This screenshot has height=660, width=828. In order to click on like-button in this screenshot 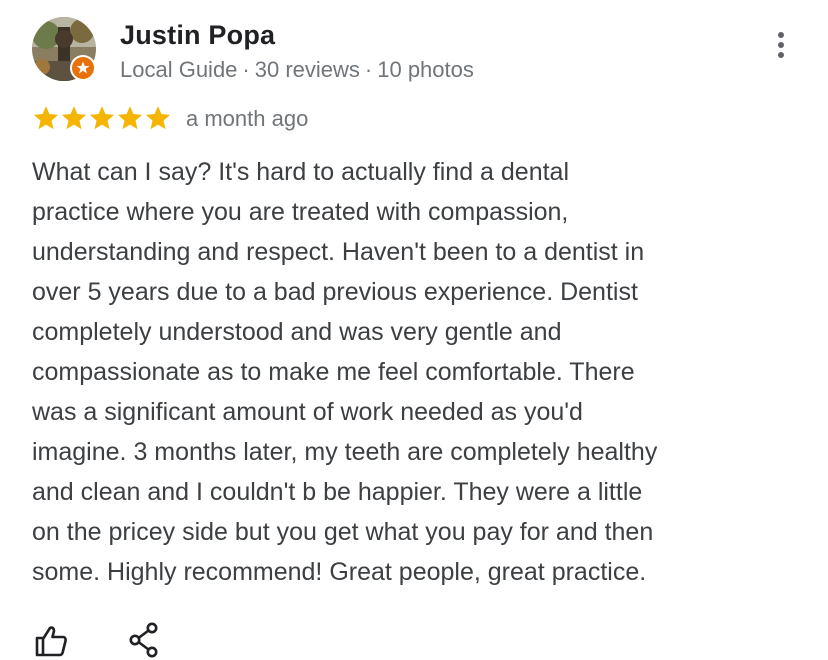, I will do `click(51, 641)`.